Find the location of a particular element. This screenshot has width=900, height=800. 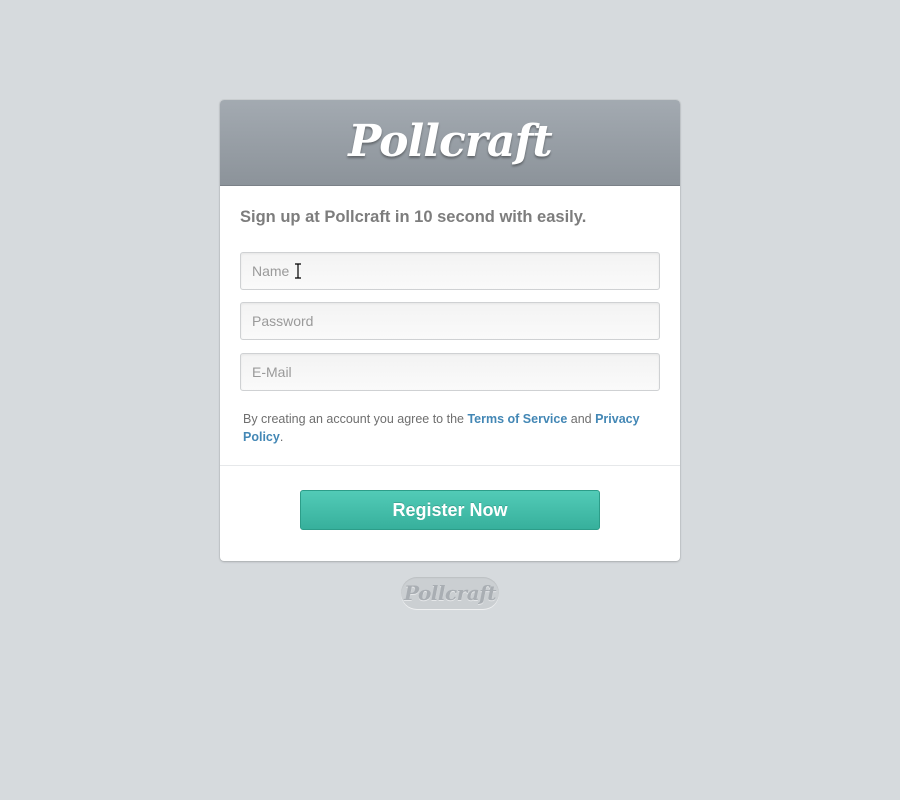

terms-middle: and is located at coordinates (581, 419).